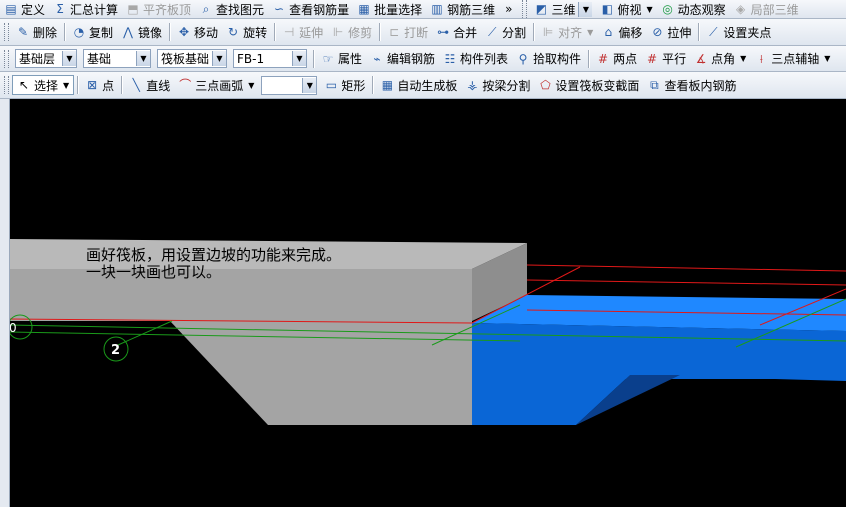  Describe the element at coordinates (23, 32) in the screenshot. I see `delete-icon: ✎` at that location.